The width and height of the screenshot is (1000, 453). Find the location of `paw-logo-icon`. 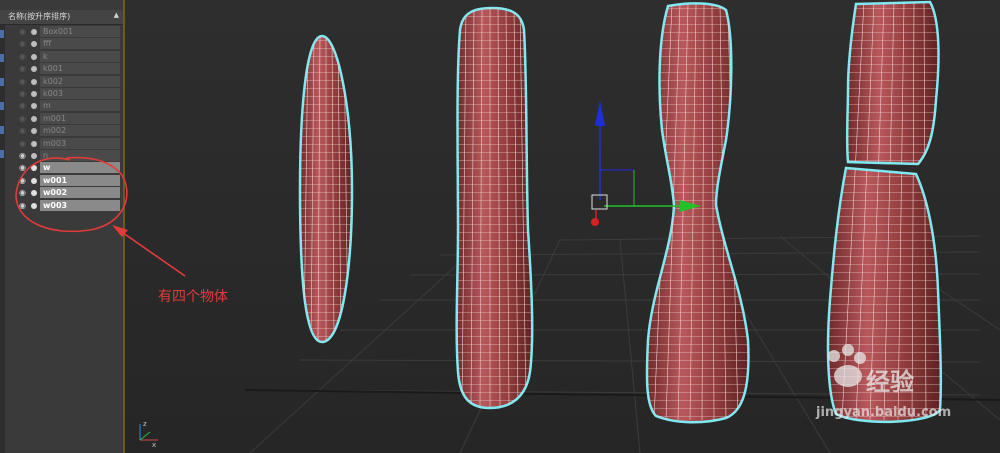

paw-logo-icon is located at coordinates (847, 365).